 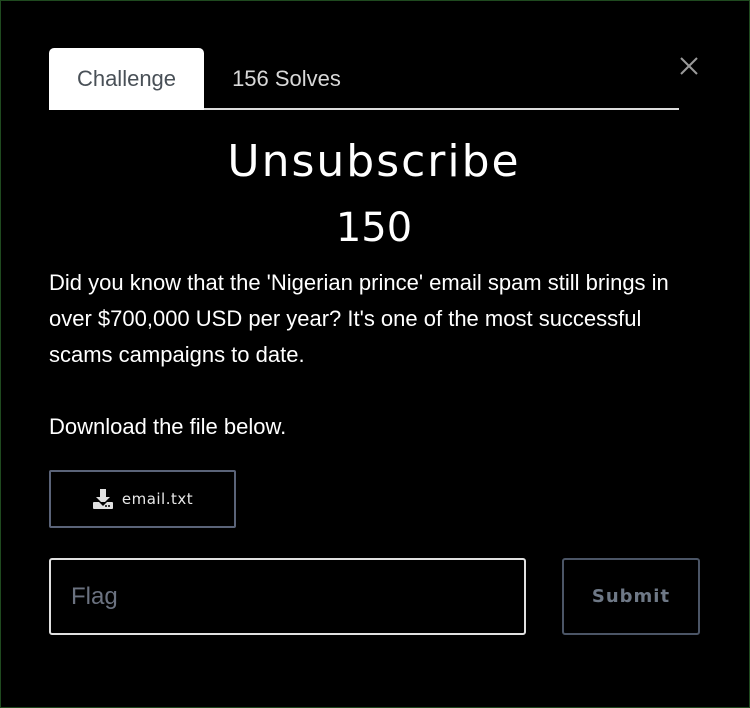 I want to click on challenge-tabs: Challenge 156 Solves, so click(x=364, y=79).